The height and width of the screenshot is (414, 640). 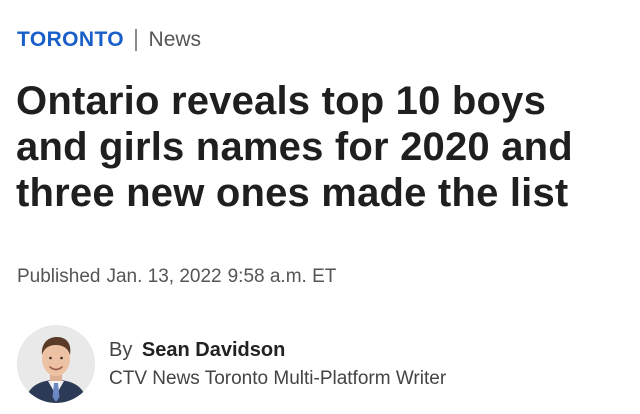 I want to click on published-label: Published, so click(x=59, y=276).